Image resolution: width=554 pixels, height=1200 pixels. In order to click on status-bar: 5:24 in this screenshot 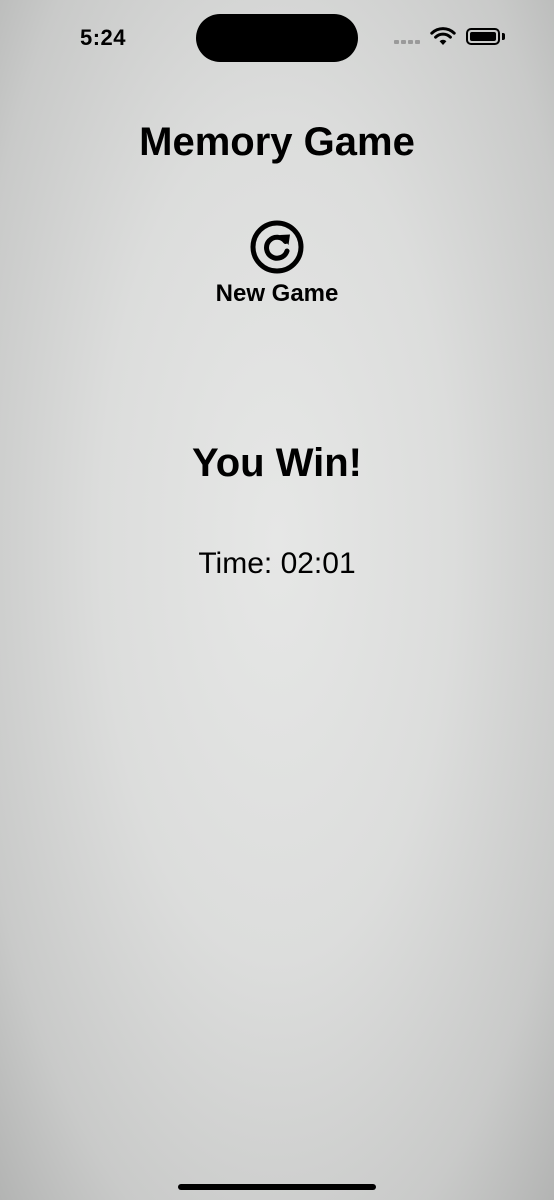, I will do `click(277, 35)`.